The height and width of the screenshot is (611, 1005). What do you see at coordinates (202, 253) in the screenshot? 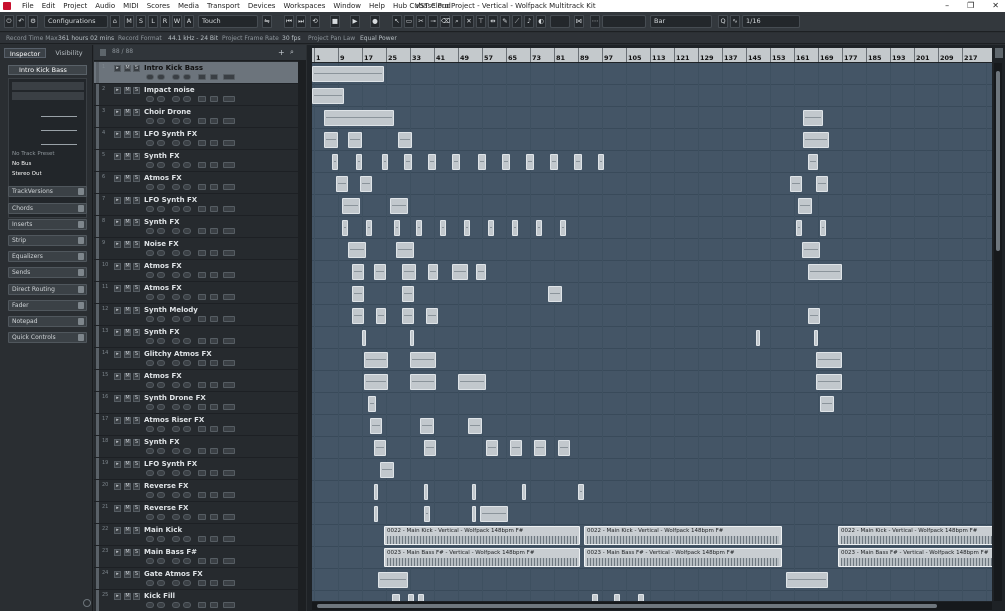
I see `edit-channel-button` at bounding box center [202, 253].